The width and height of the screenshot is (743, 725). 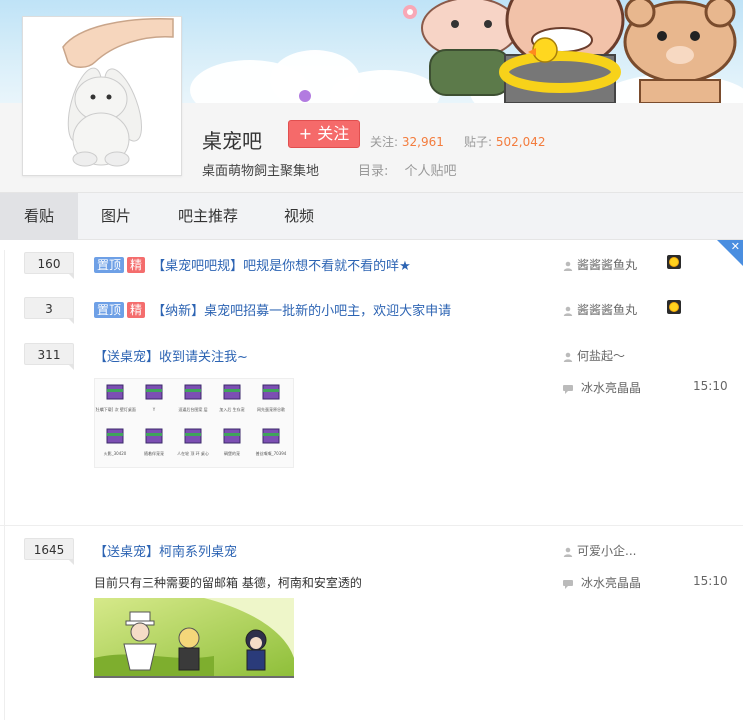 I want to click on file-icon-cell: [牡蠣下载] 次 壁灯桌面, so click(x=115, y=398).